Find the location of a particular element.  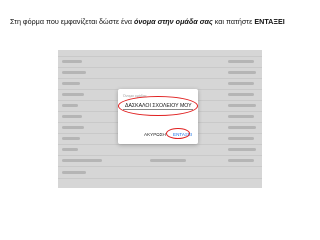

instruction-part-2: και πατήστε is located at coordinates (233, 21).